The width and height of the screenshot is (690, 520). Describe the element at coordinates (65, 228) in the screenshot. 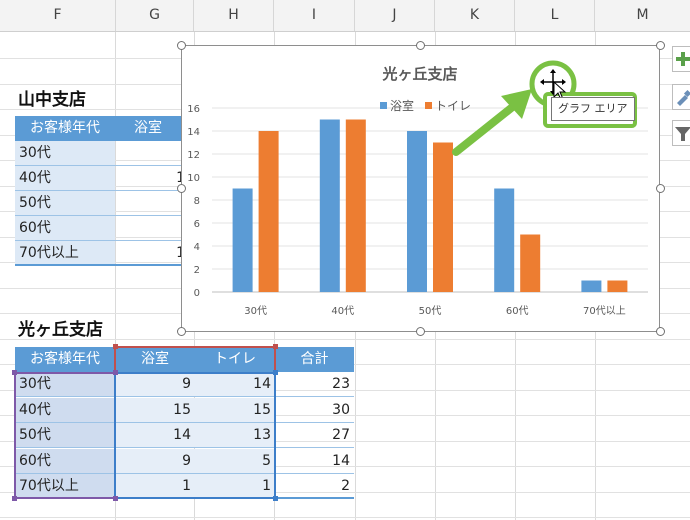

I see `yamanaka-row-label: 60代` at that location.